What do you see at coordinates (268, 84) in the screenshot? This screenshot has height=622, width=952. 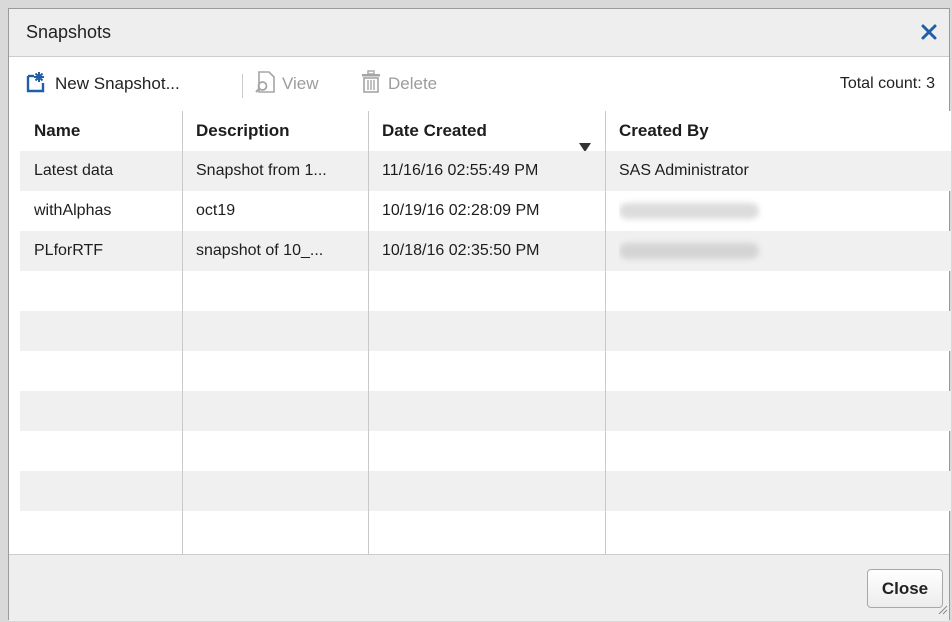 I see `view-icon` at bounding box center [268, 84].